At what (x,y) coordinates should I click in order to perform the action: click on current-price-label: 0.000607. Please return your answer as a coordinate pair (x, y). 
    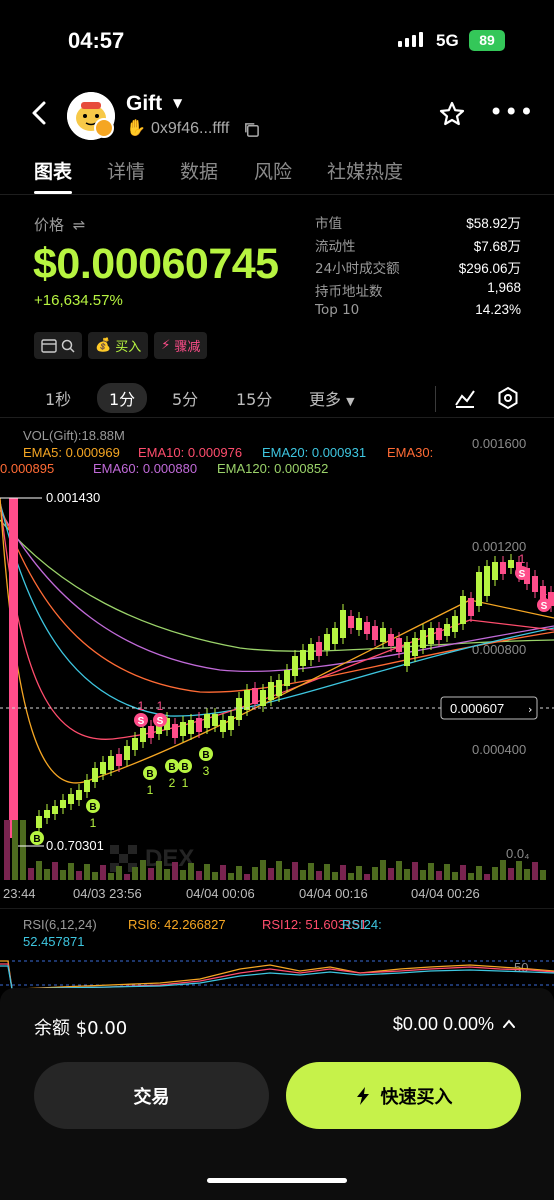
    Looking at the image, I should click on (477, 708).